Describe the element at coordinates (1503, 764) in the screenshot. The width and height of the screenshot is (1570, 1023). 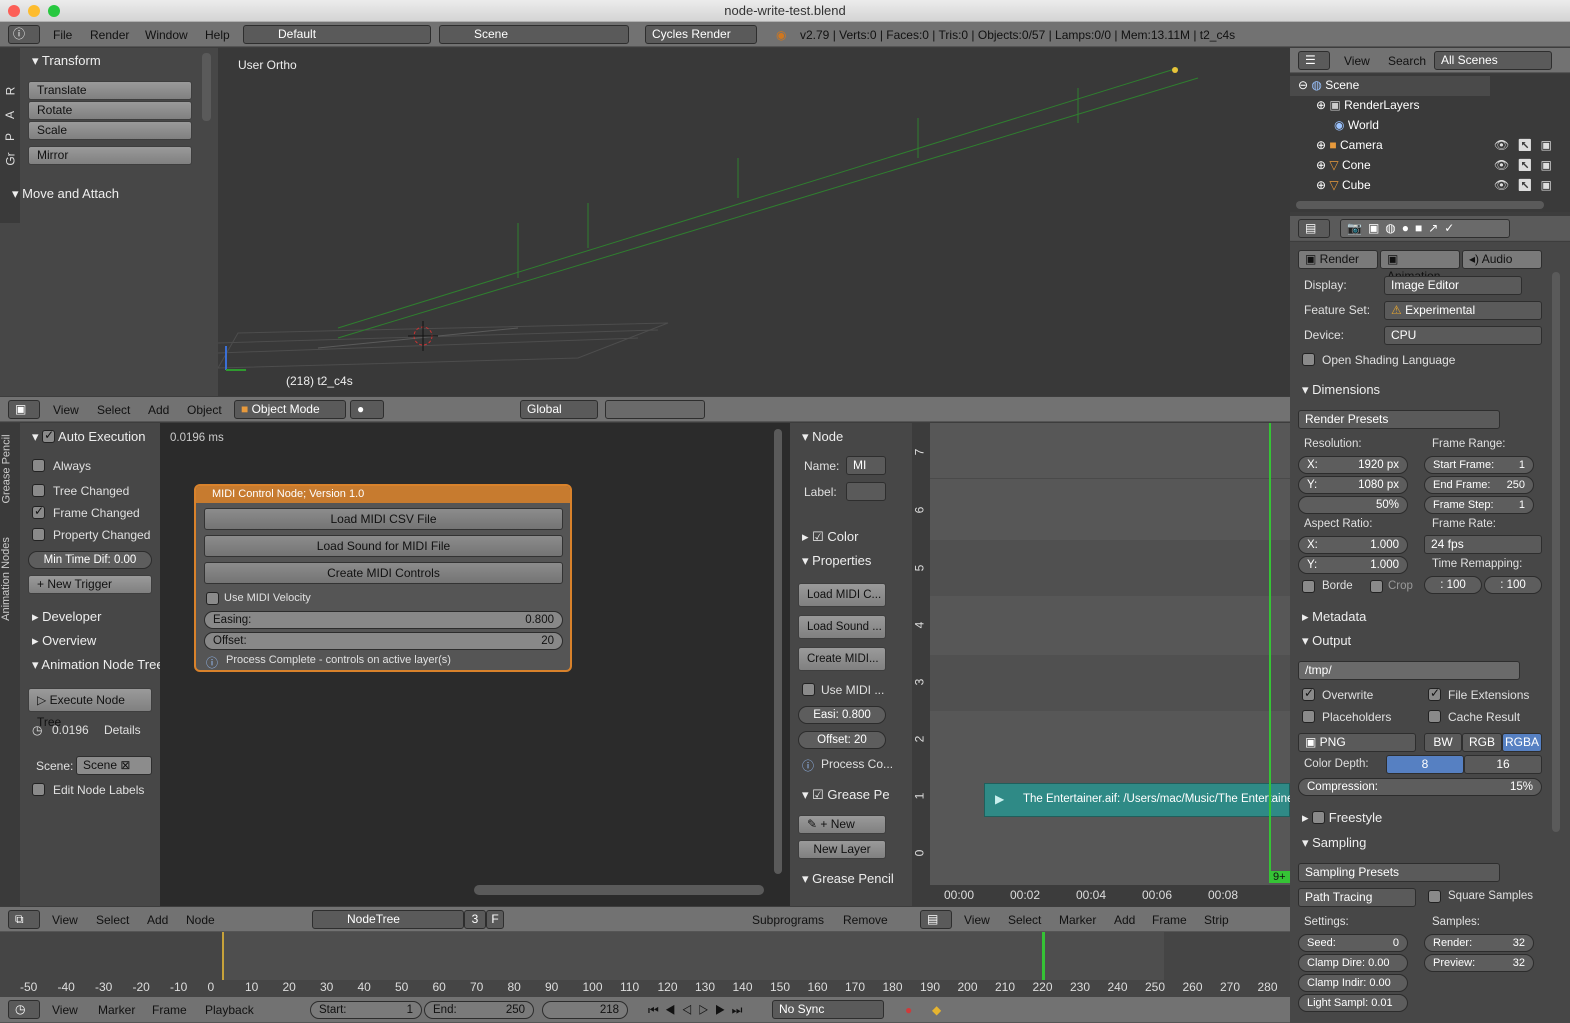
I see `depth-16-toggle: 16` at that location.